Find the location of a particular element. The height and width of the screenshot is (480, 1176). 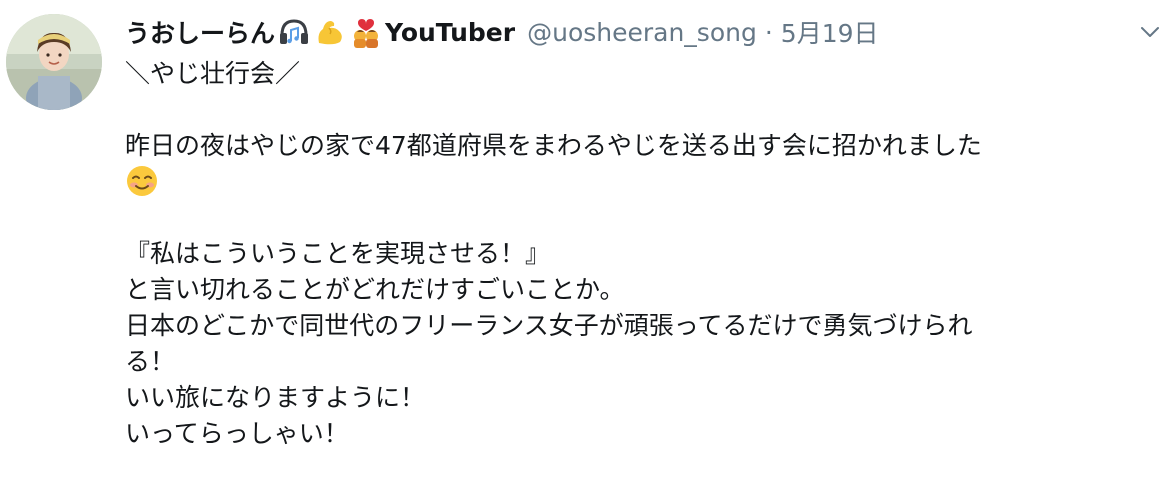

flexed-biceps-icon is located at coordinates (330, 32).